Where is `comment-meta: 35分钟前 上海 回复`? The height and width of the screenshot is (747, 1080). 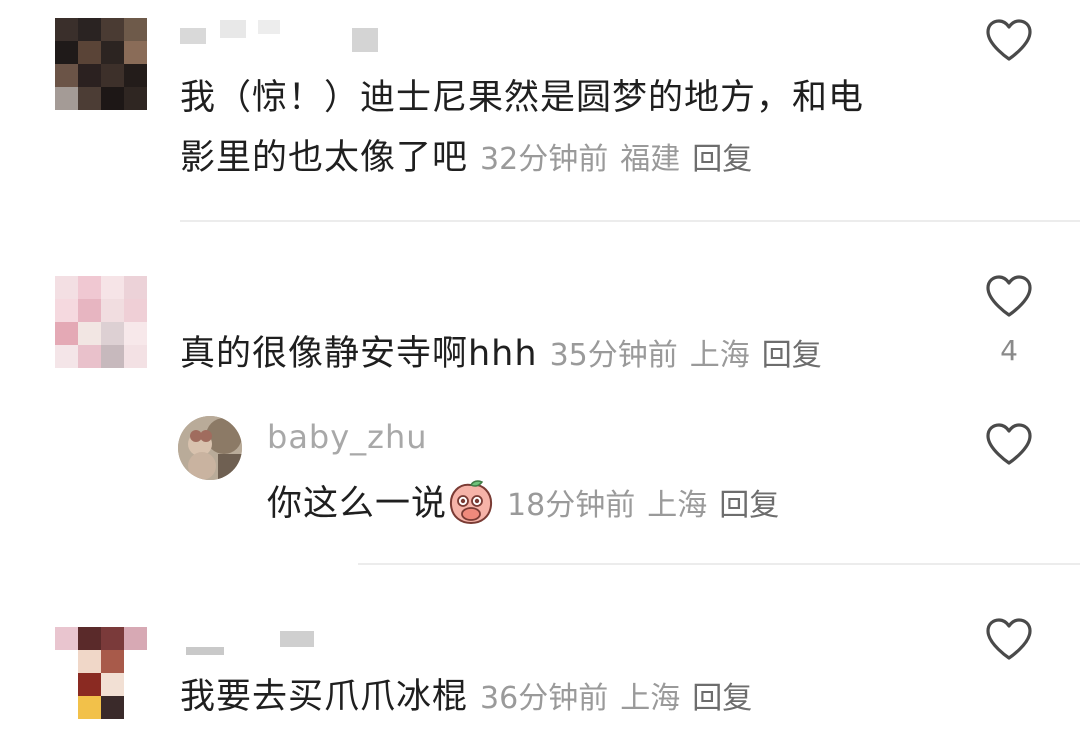 comment-meta: 35分钟前 上海 回复 is located at coordinates (692, 355).